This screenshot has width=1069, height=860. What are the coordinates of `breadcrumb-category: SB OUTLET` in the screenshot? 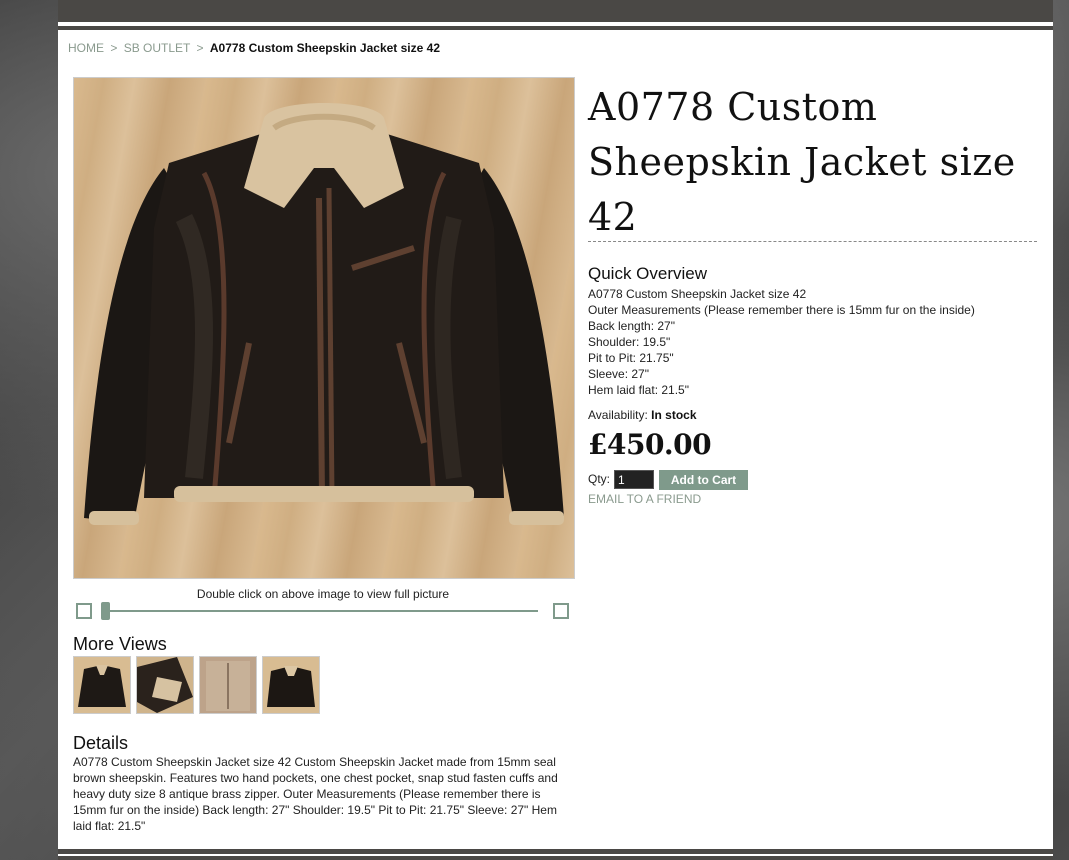 It's located at (157, 48).